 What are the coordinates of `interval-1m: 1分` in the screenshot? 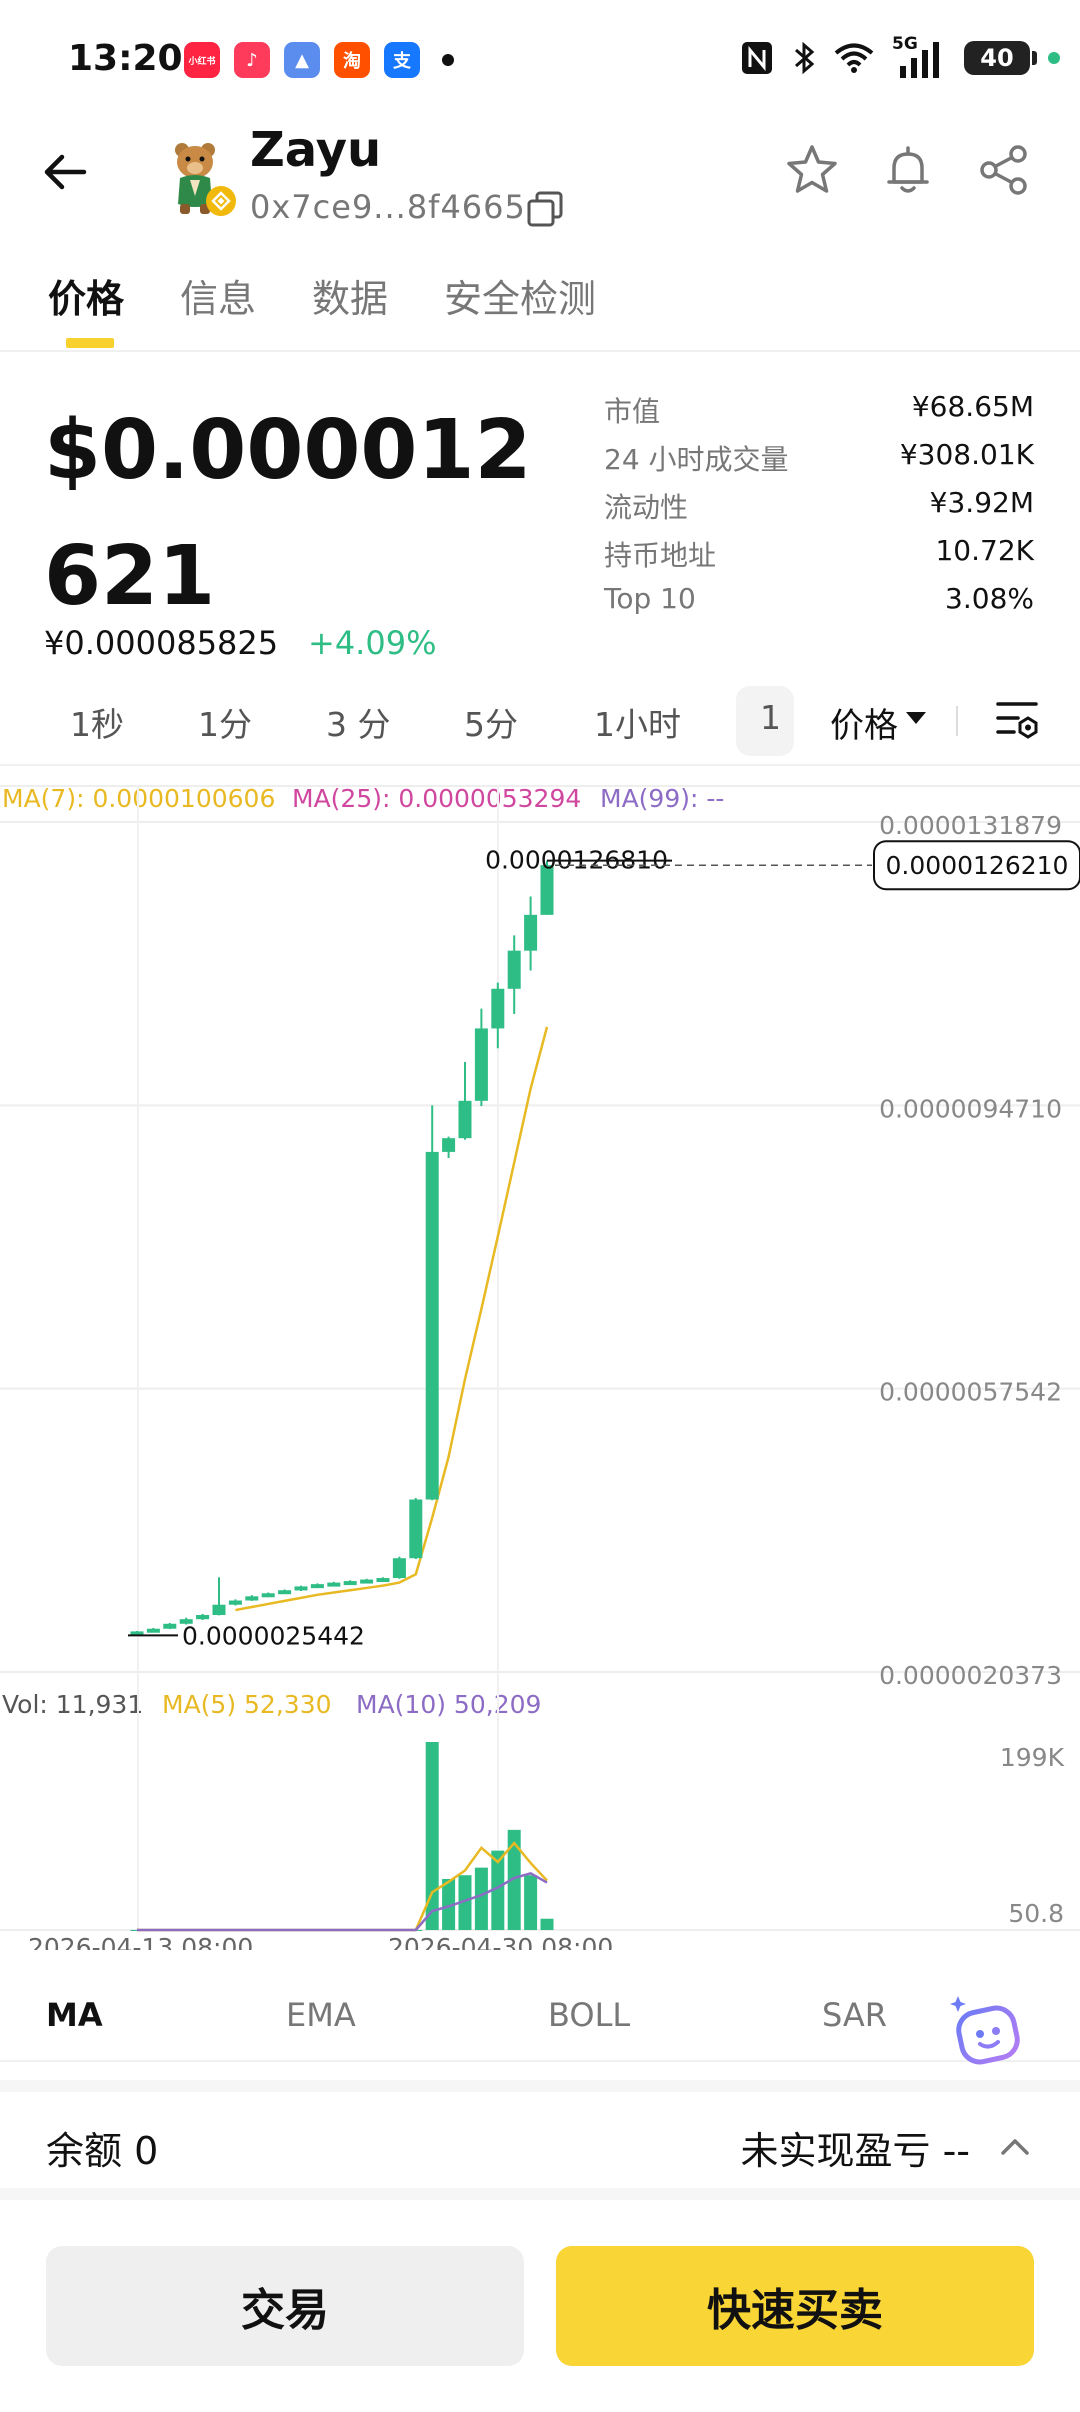 It's located at (225, 722).